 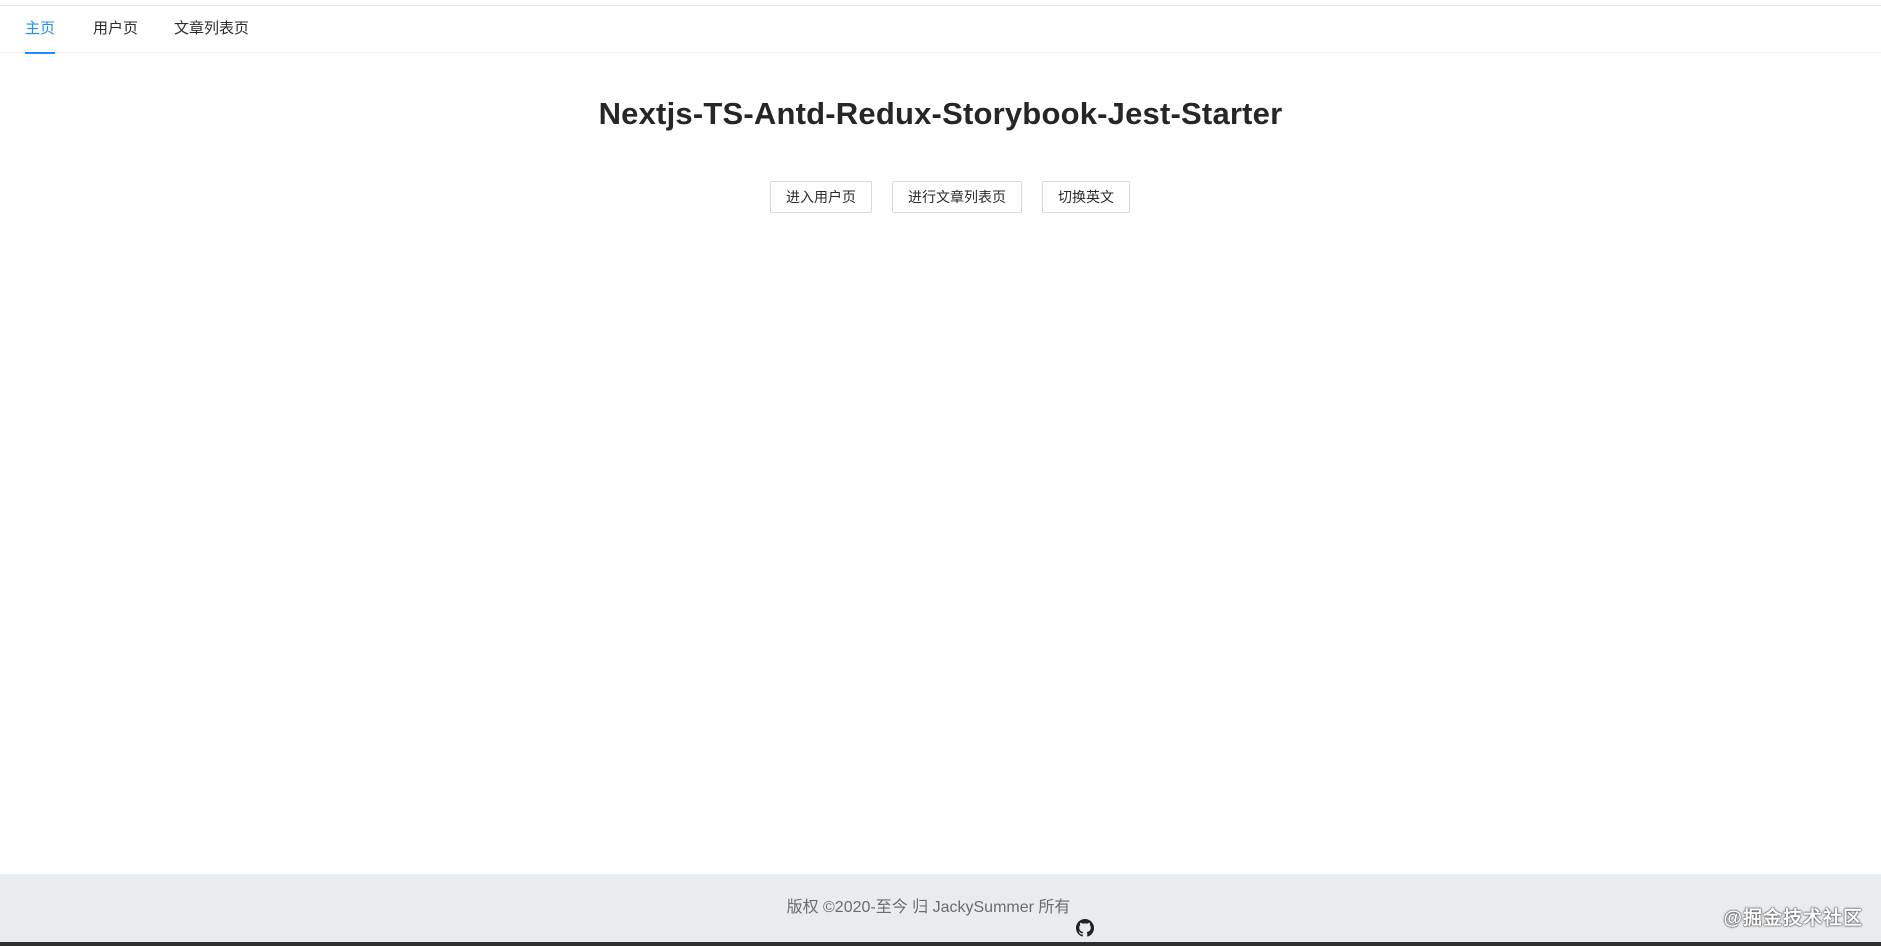 What do you see at coordinates (928, 907) in the screenshot?
I see `copyright-text: 版权 ©2020-至今 归 JackySummer 所有` at bounding box center [928, 907].